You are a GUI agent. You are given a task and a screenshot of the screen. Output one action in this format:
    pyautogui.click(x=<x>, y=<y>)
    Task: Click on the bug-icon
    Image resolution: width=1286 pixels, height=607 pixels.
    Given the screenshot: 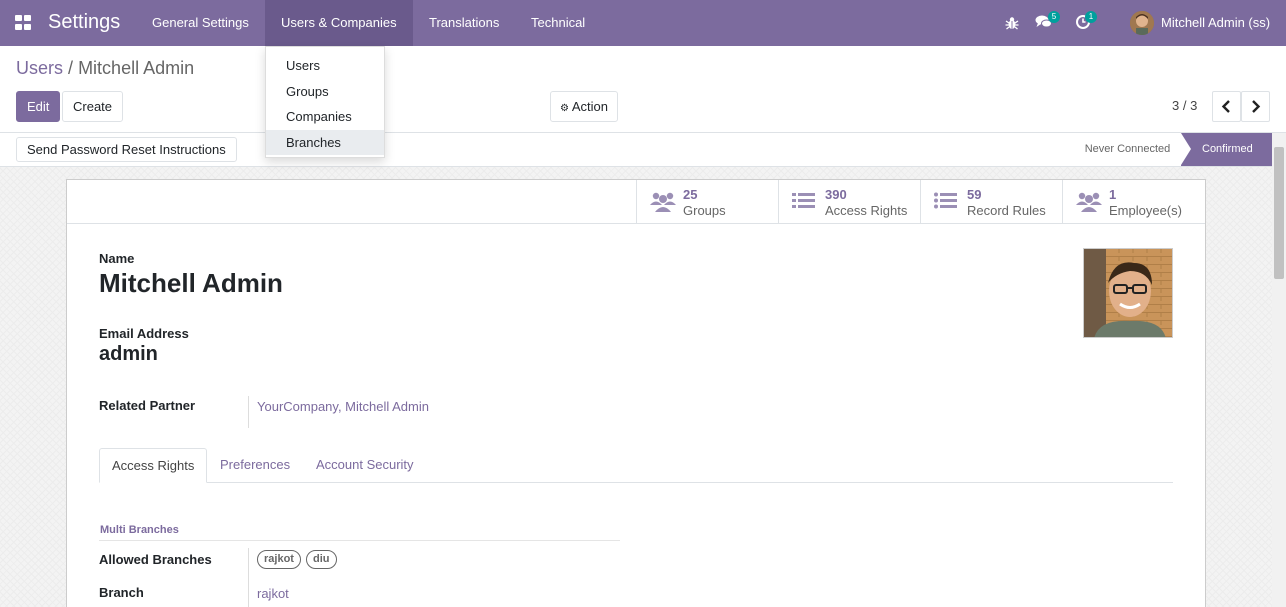 What is the action you would take?
    pyautogui.click(x=1013, y=24)
    